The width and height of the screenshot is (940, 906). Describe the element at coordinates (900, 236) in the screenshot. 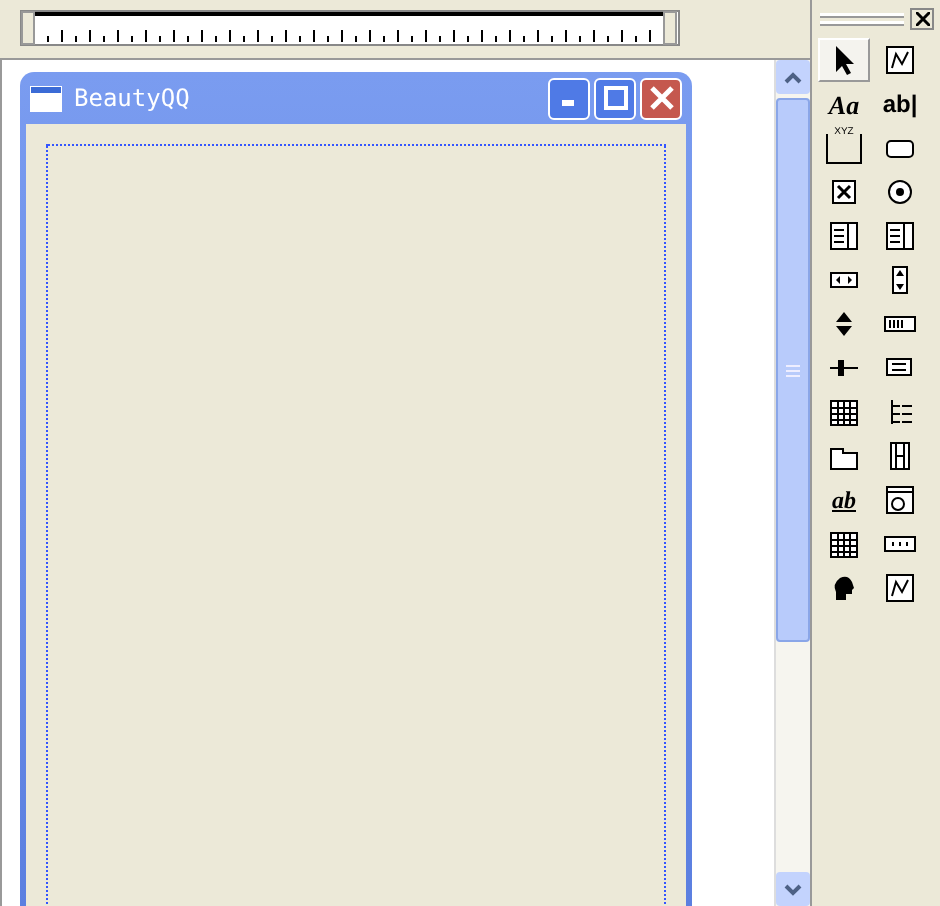

I see `list-box-icon` at that location.